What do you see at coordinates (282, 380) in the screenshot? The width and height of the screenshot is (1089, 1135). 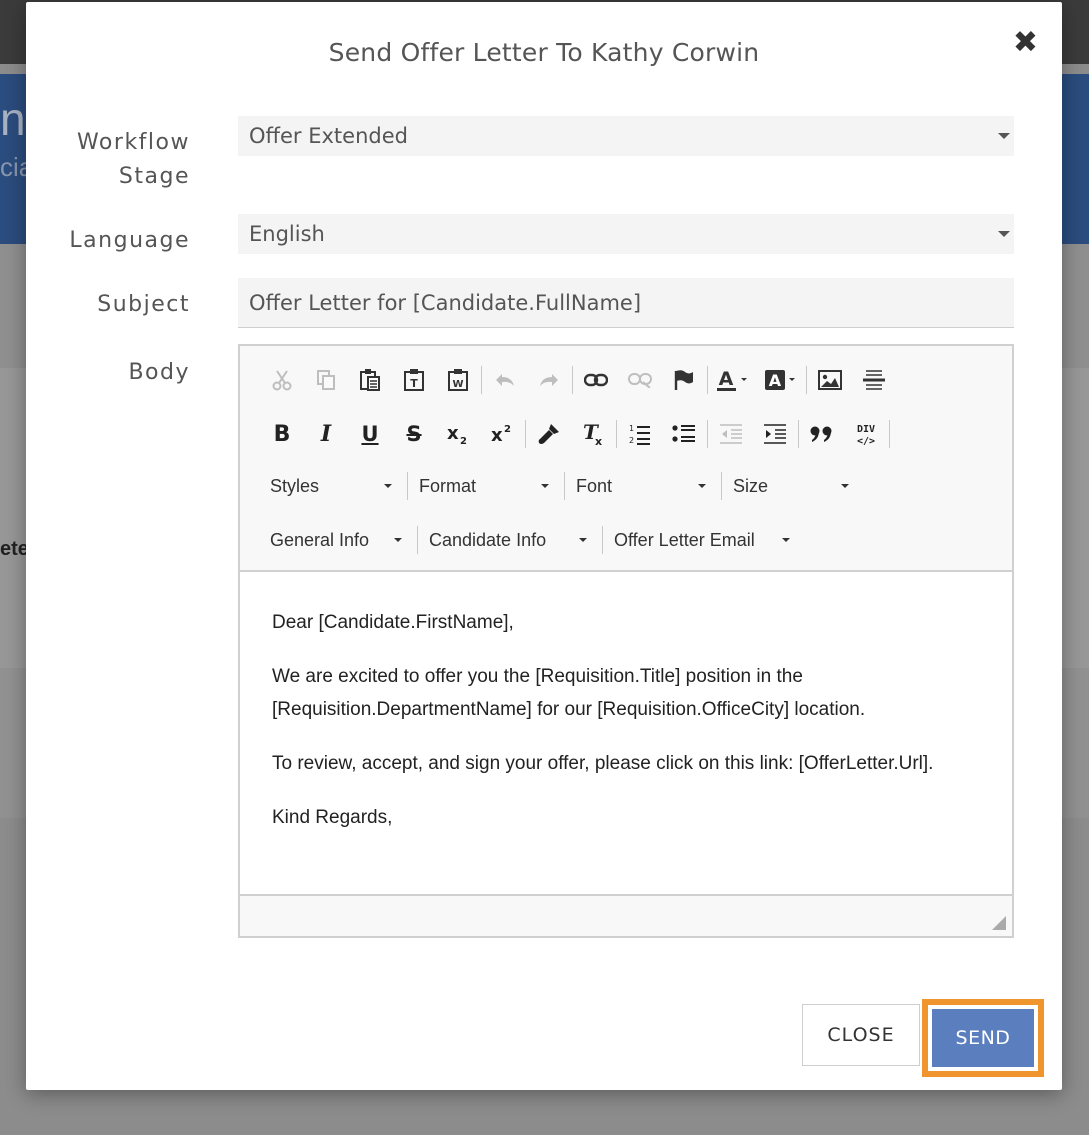 I see `cut-icon` at bounding box center [282, 380].